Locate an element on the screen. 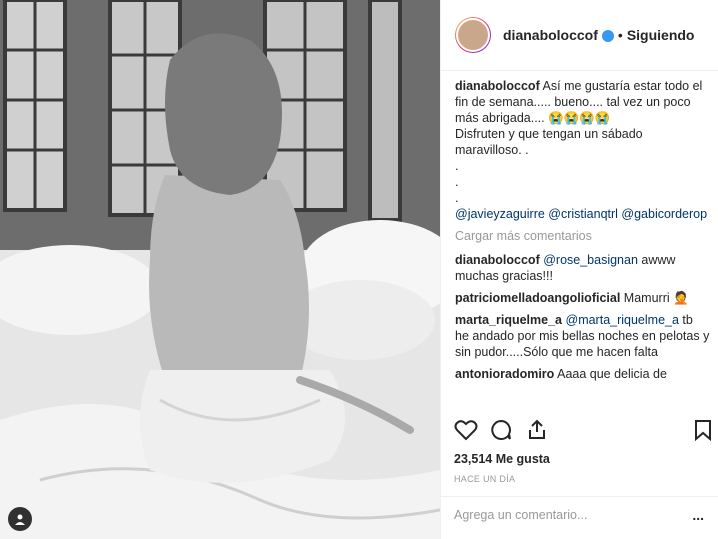  comment-mention: @rose_basignan is located at coordinates (590, 260).